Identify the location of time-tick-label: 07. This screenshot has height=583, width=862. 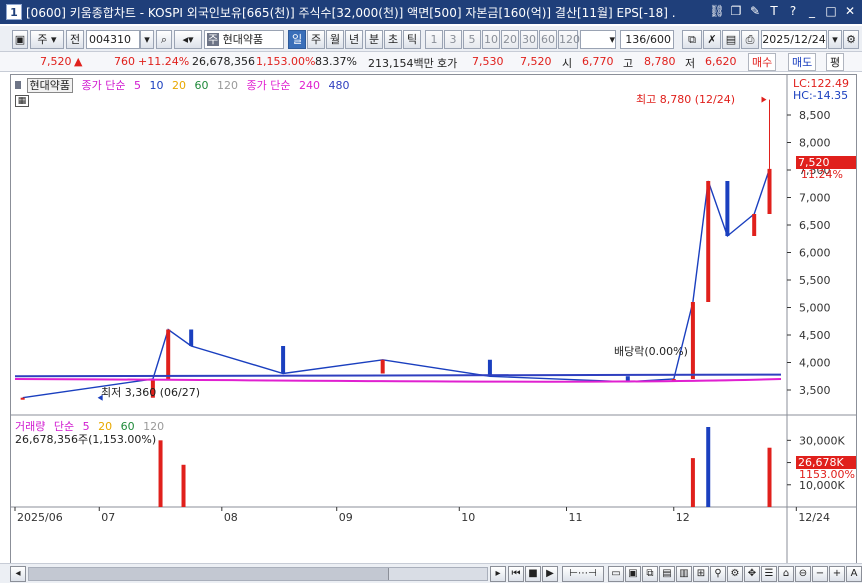
(108, 517).